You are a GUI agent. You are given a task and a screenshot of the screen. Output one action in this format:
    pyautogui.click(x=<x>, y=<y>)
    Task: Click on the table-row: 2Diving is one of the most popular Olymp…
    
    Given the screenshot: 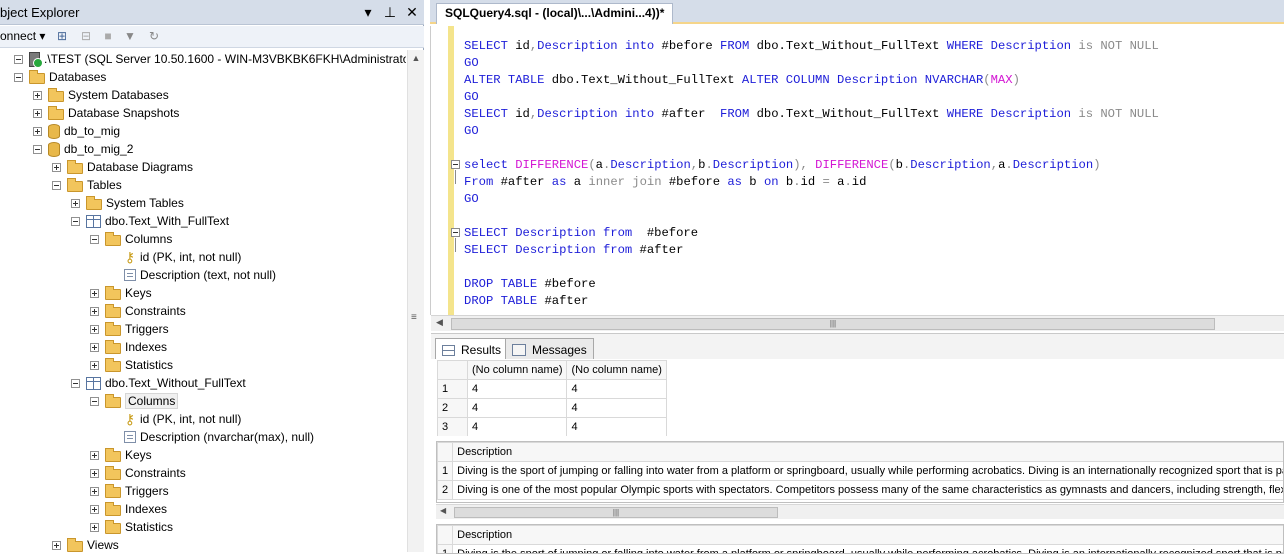 What is the action you would take?
    pyautogui.click(x=861, y=490)
    